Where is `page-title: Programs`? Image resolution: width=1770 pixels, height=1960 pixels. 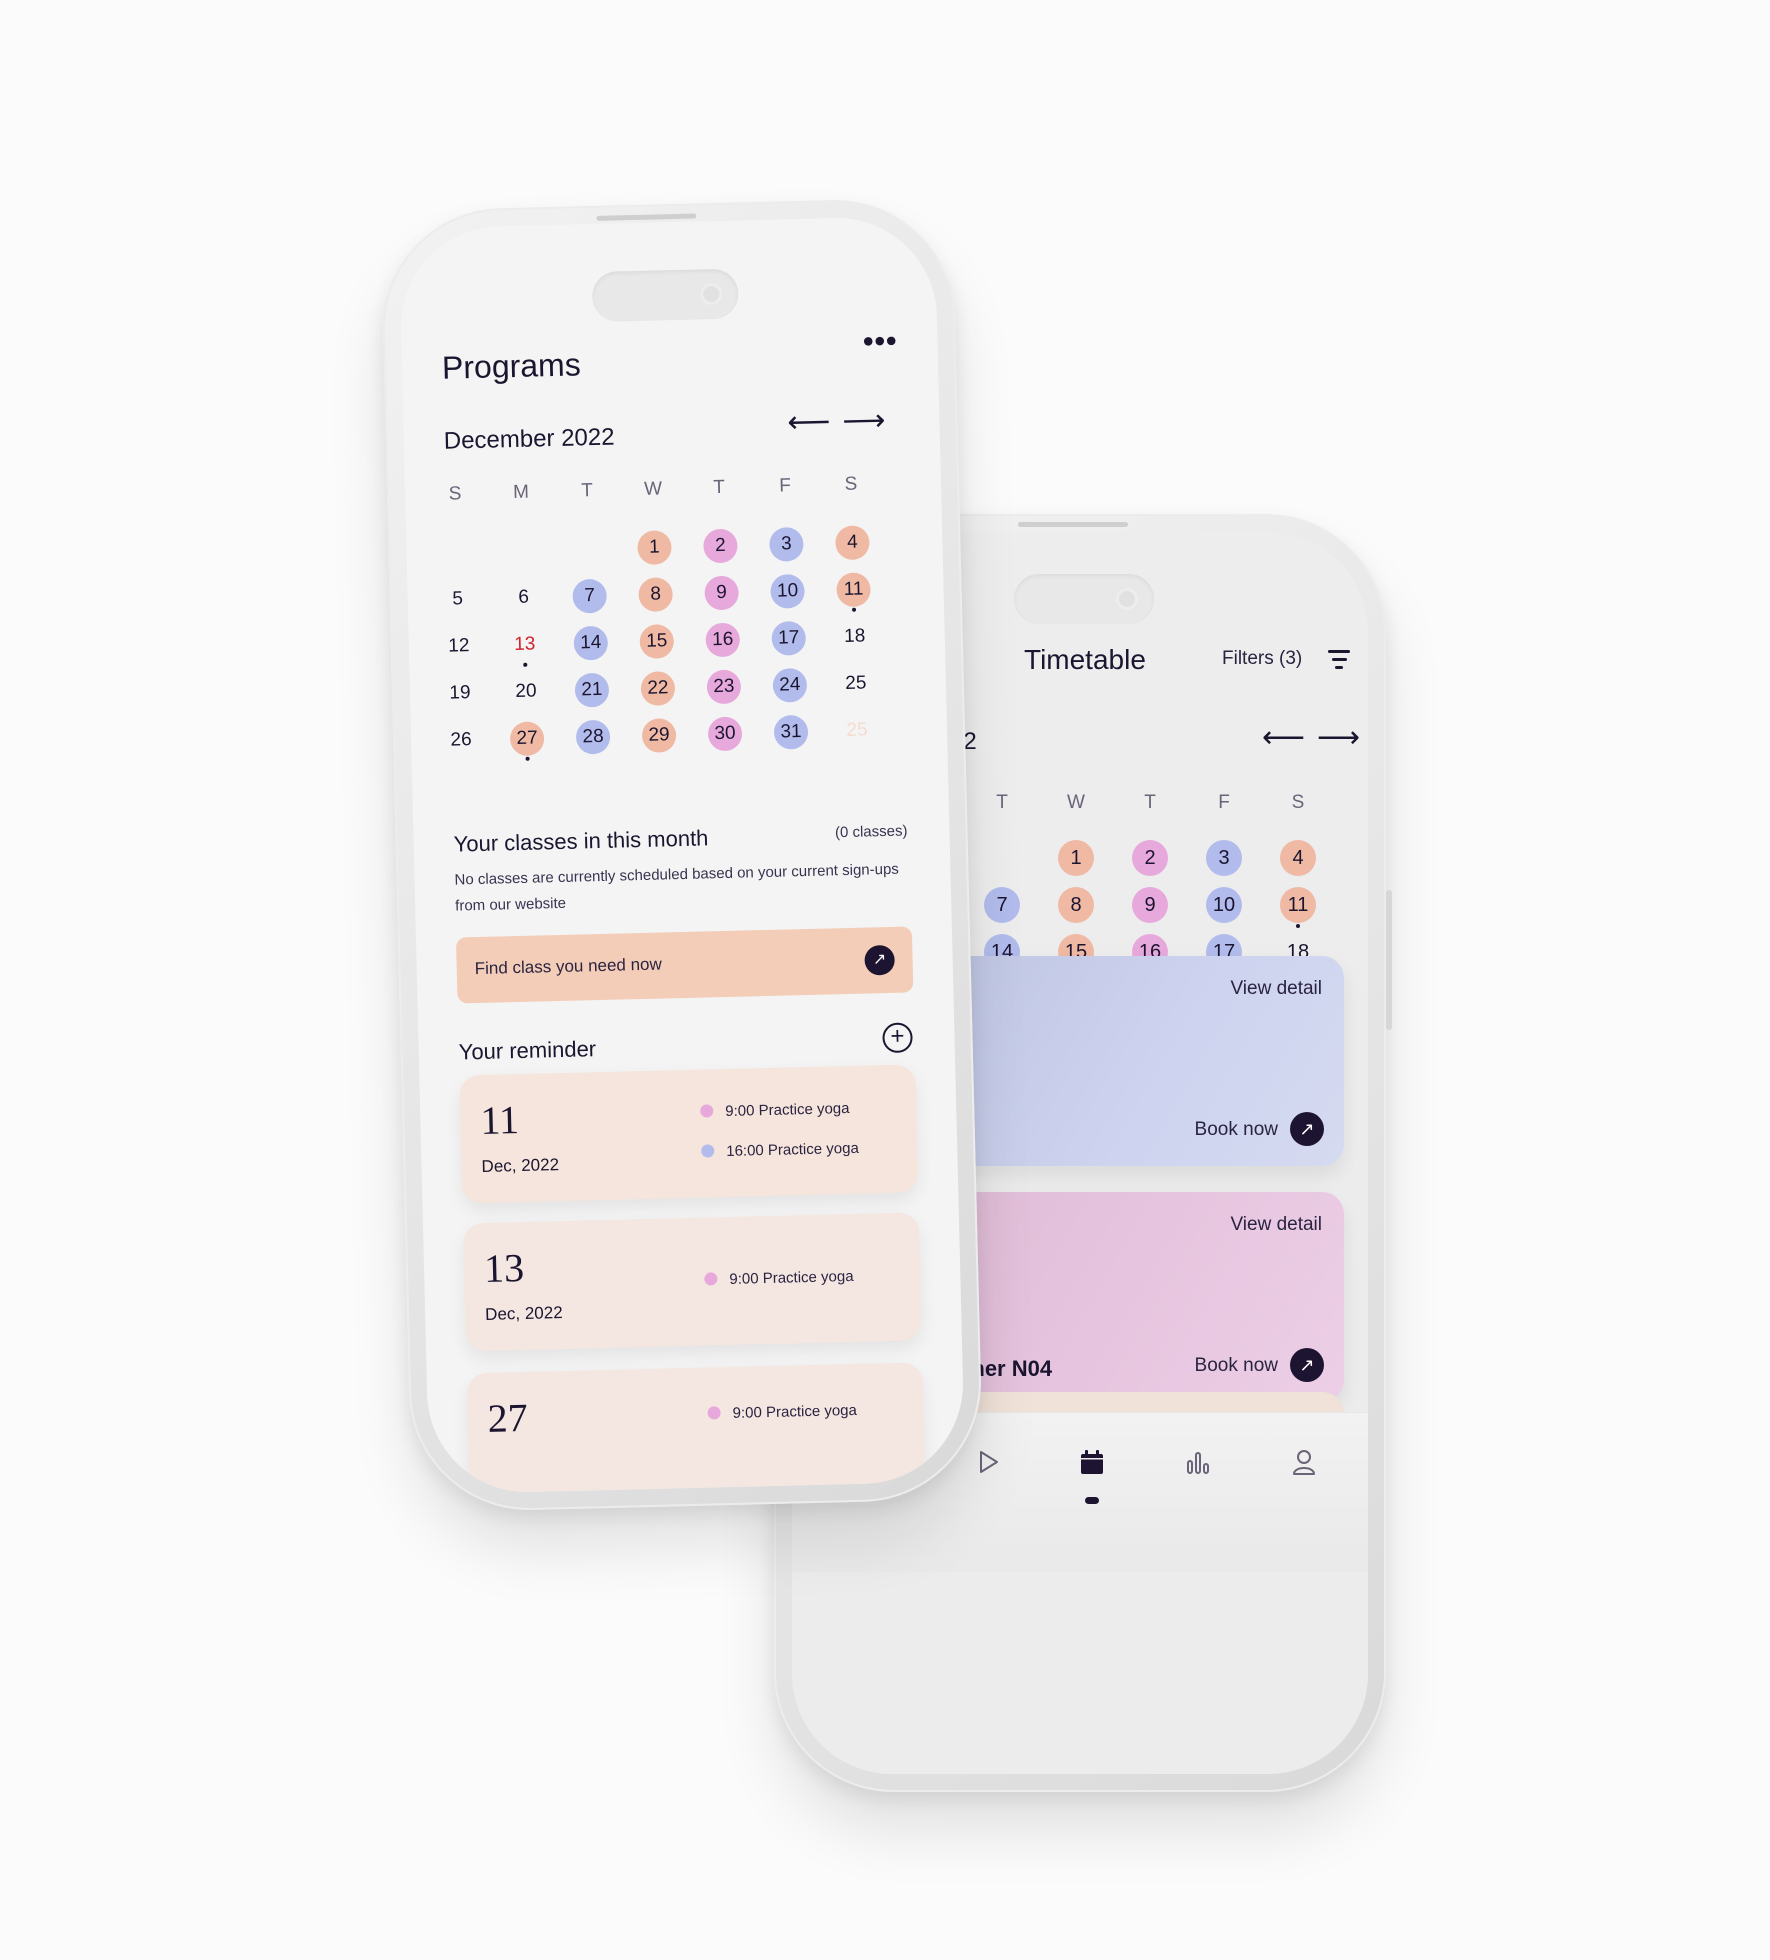
page-title: Programs is located at coordinates (511, 366).